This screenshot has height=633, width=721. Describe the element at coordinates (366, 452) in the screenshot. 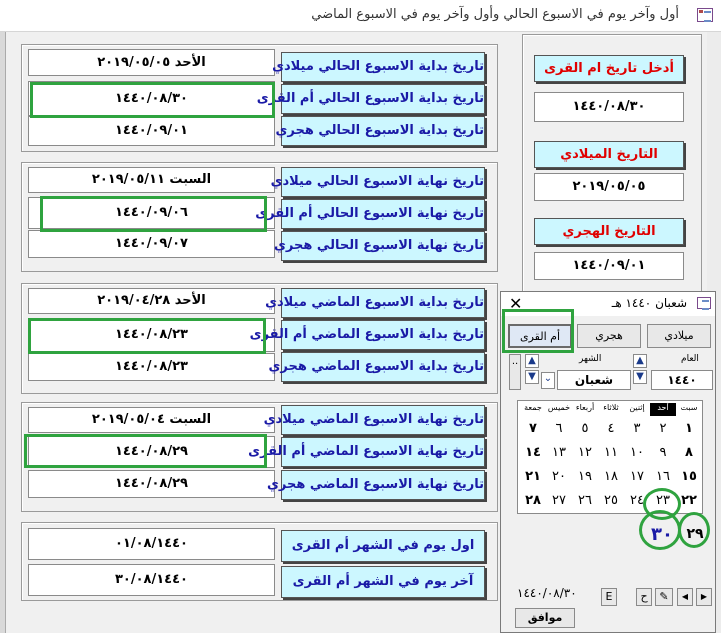

I see `group-4-row-2-label: تاريخ نهاية الاسبوع الماضي أم القرى` at that location.